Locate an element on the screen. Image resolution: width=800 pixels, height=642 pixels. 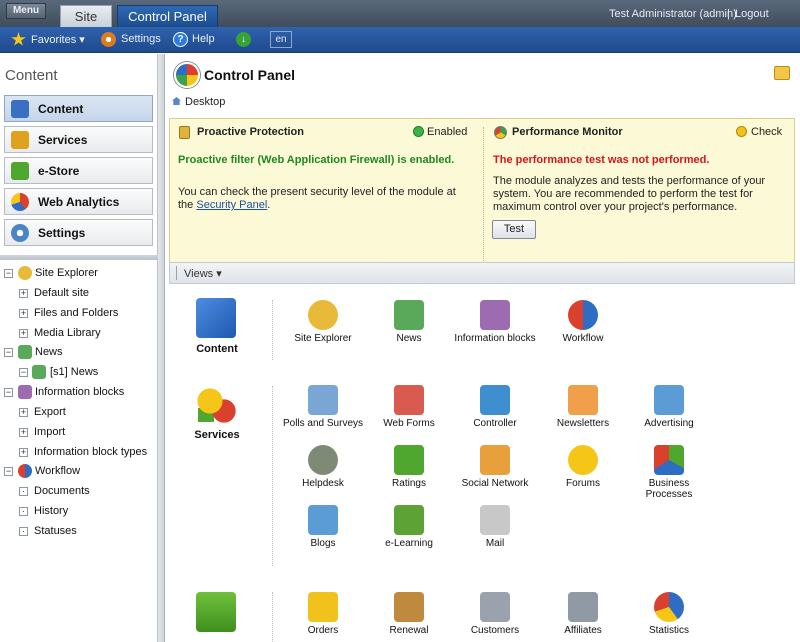
tree-item-news: − News is located at coordinates (79, 353).